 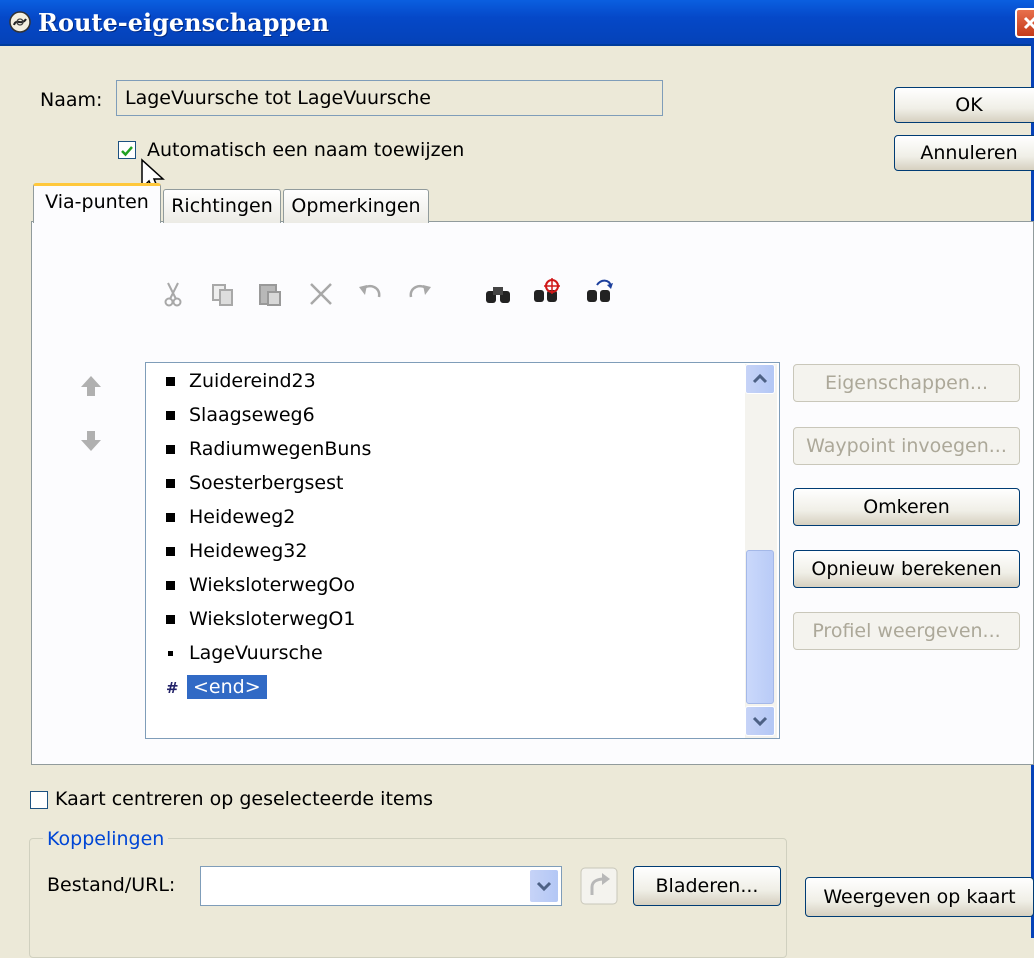 I want to click on list-item-selected: # <end>, so click(x=216, y=687).